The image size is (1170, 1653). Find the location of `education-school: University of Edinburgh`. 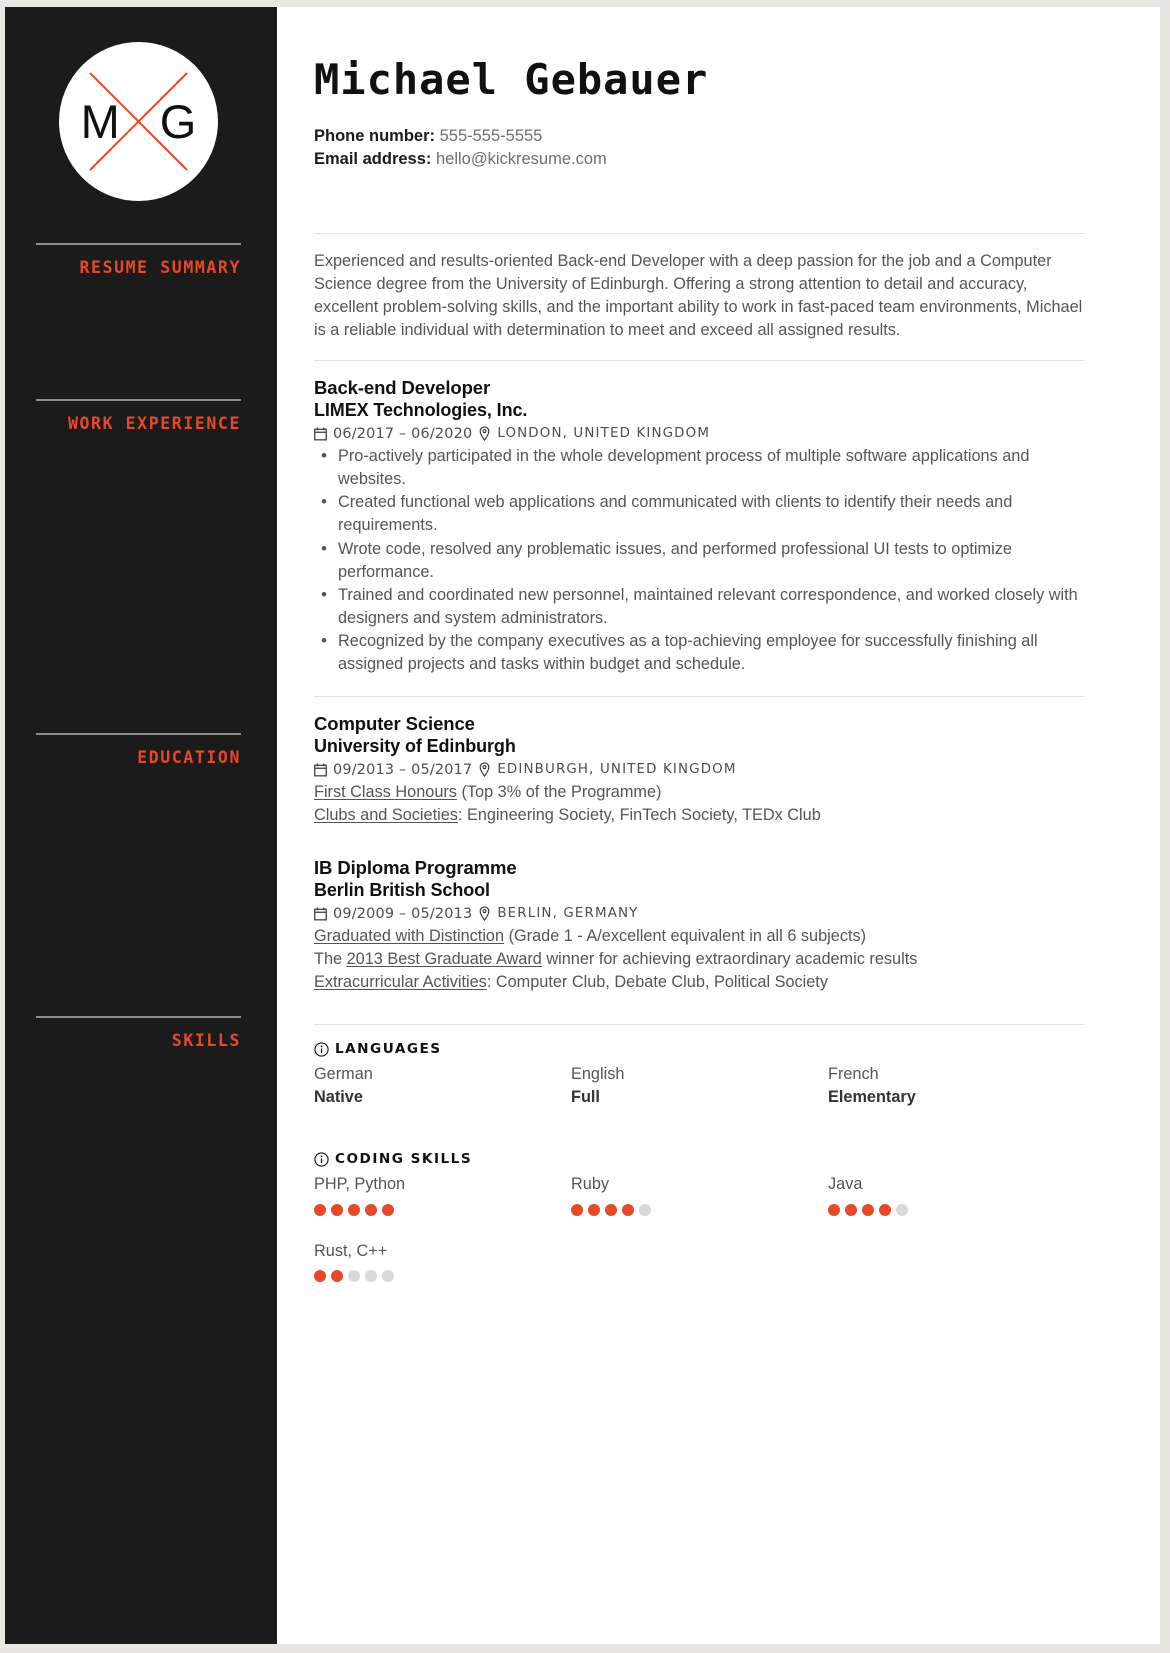

education-school: University of Edinburgh is located at coordinates (415, 745).